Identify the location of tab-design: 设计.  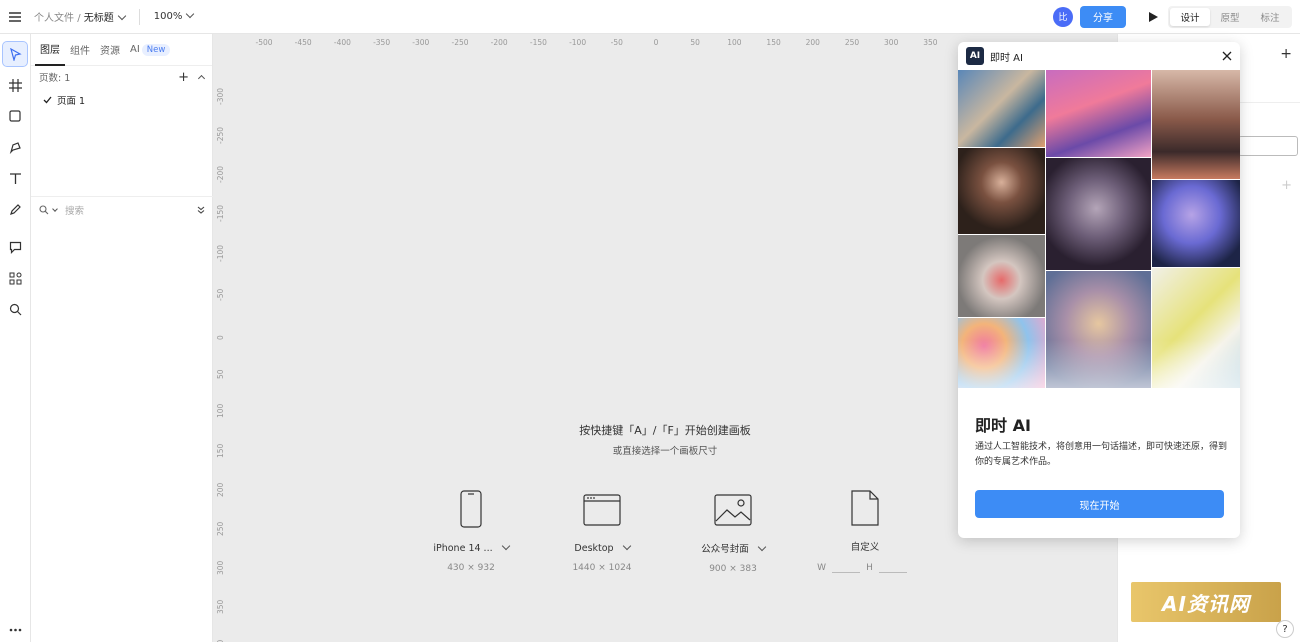
(1190, 16).